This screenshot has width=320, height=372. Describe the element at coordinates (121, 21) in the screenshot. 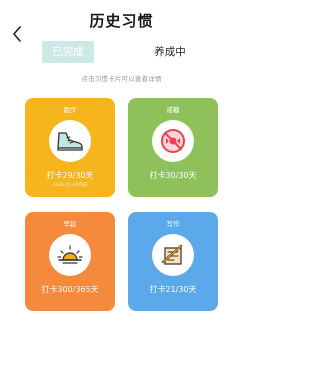

I see `page-title: 历史习惯` at that location.